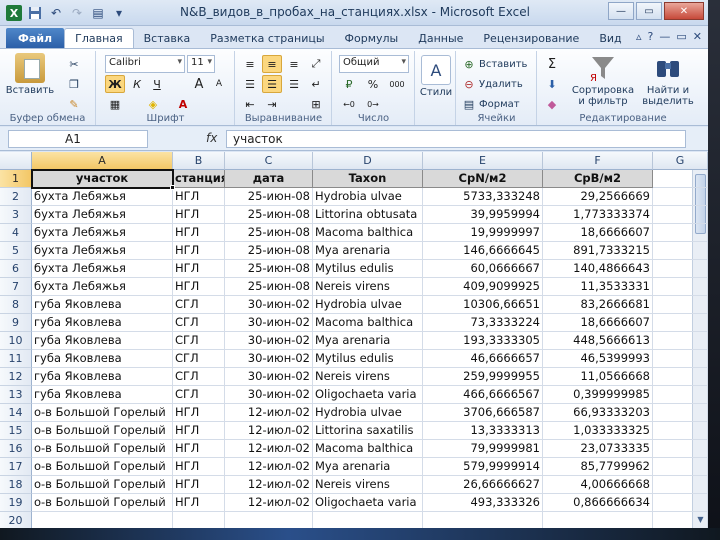 The height and width of the screenshot is (540, 720). What do you see at coordinates (368, 503) in the screenshot?
I see `table-cell: Oligochaeta varia` at bounding box center [368, 503].